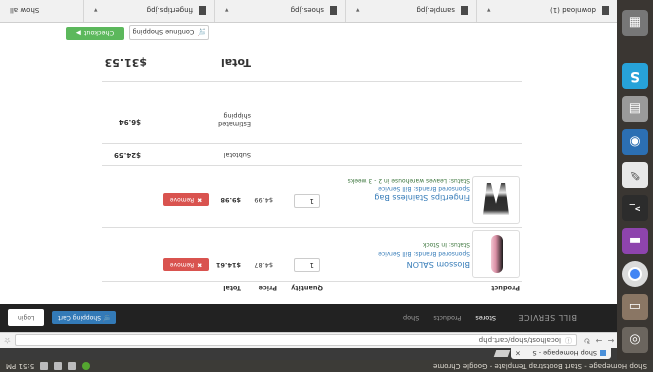  What do you see at coordinates (546, 11) in the screenshot?
I see `download-item: download (1) ▾` at bounding box center [546, 11].